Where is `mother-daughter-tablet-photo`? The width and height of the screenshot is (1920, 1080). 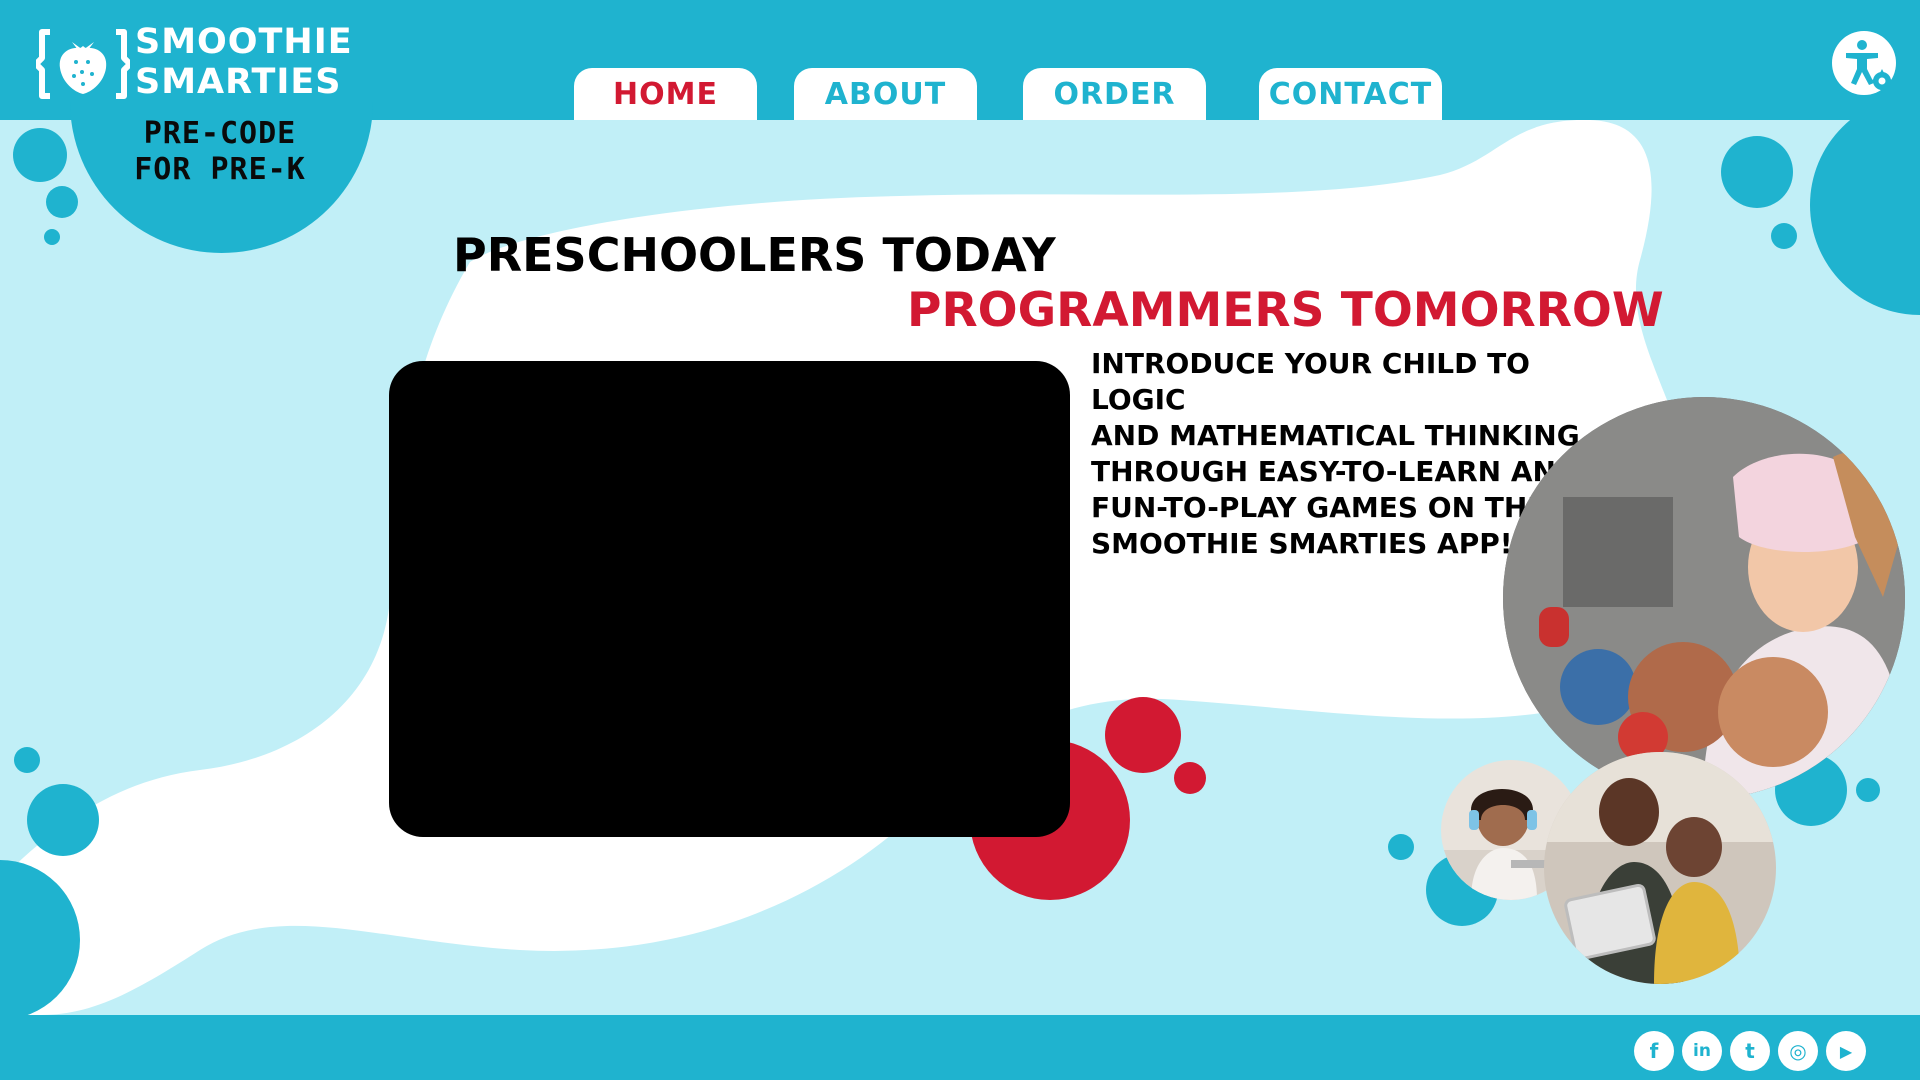 mother-daughter-tablet-photo is located at coordinates (1660, 868).